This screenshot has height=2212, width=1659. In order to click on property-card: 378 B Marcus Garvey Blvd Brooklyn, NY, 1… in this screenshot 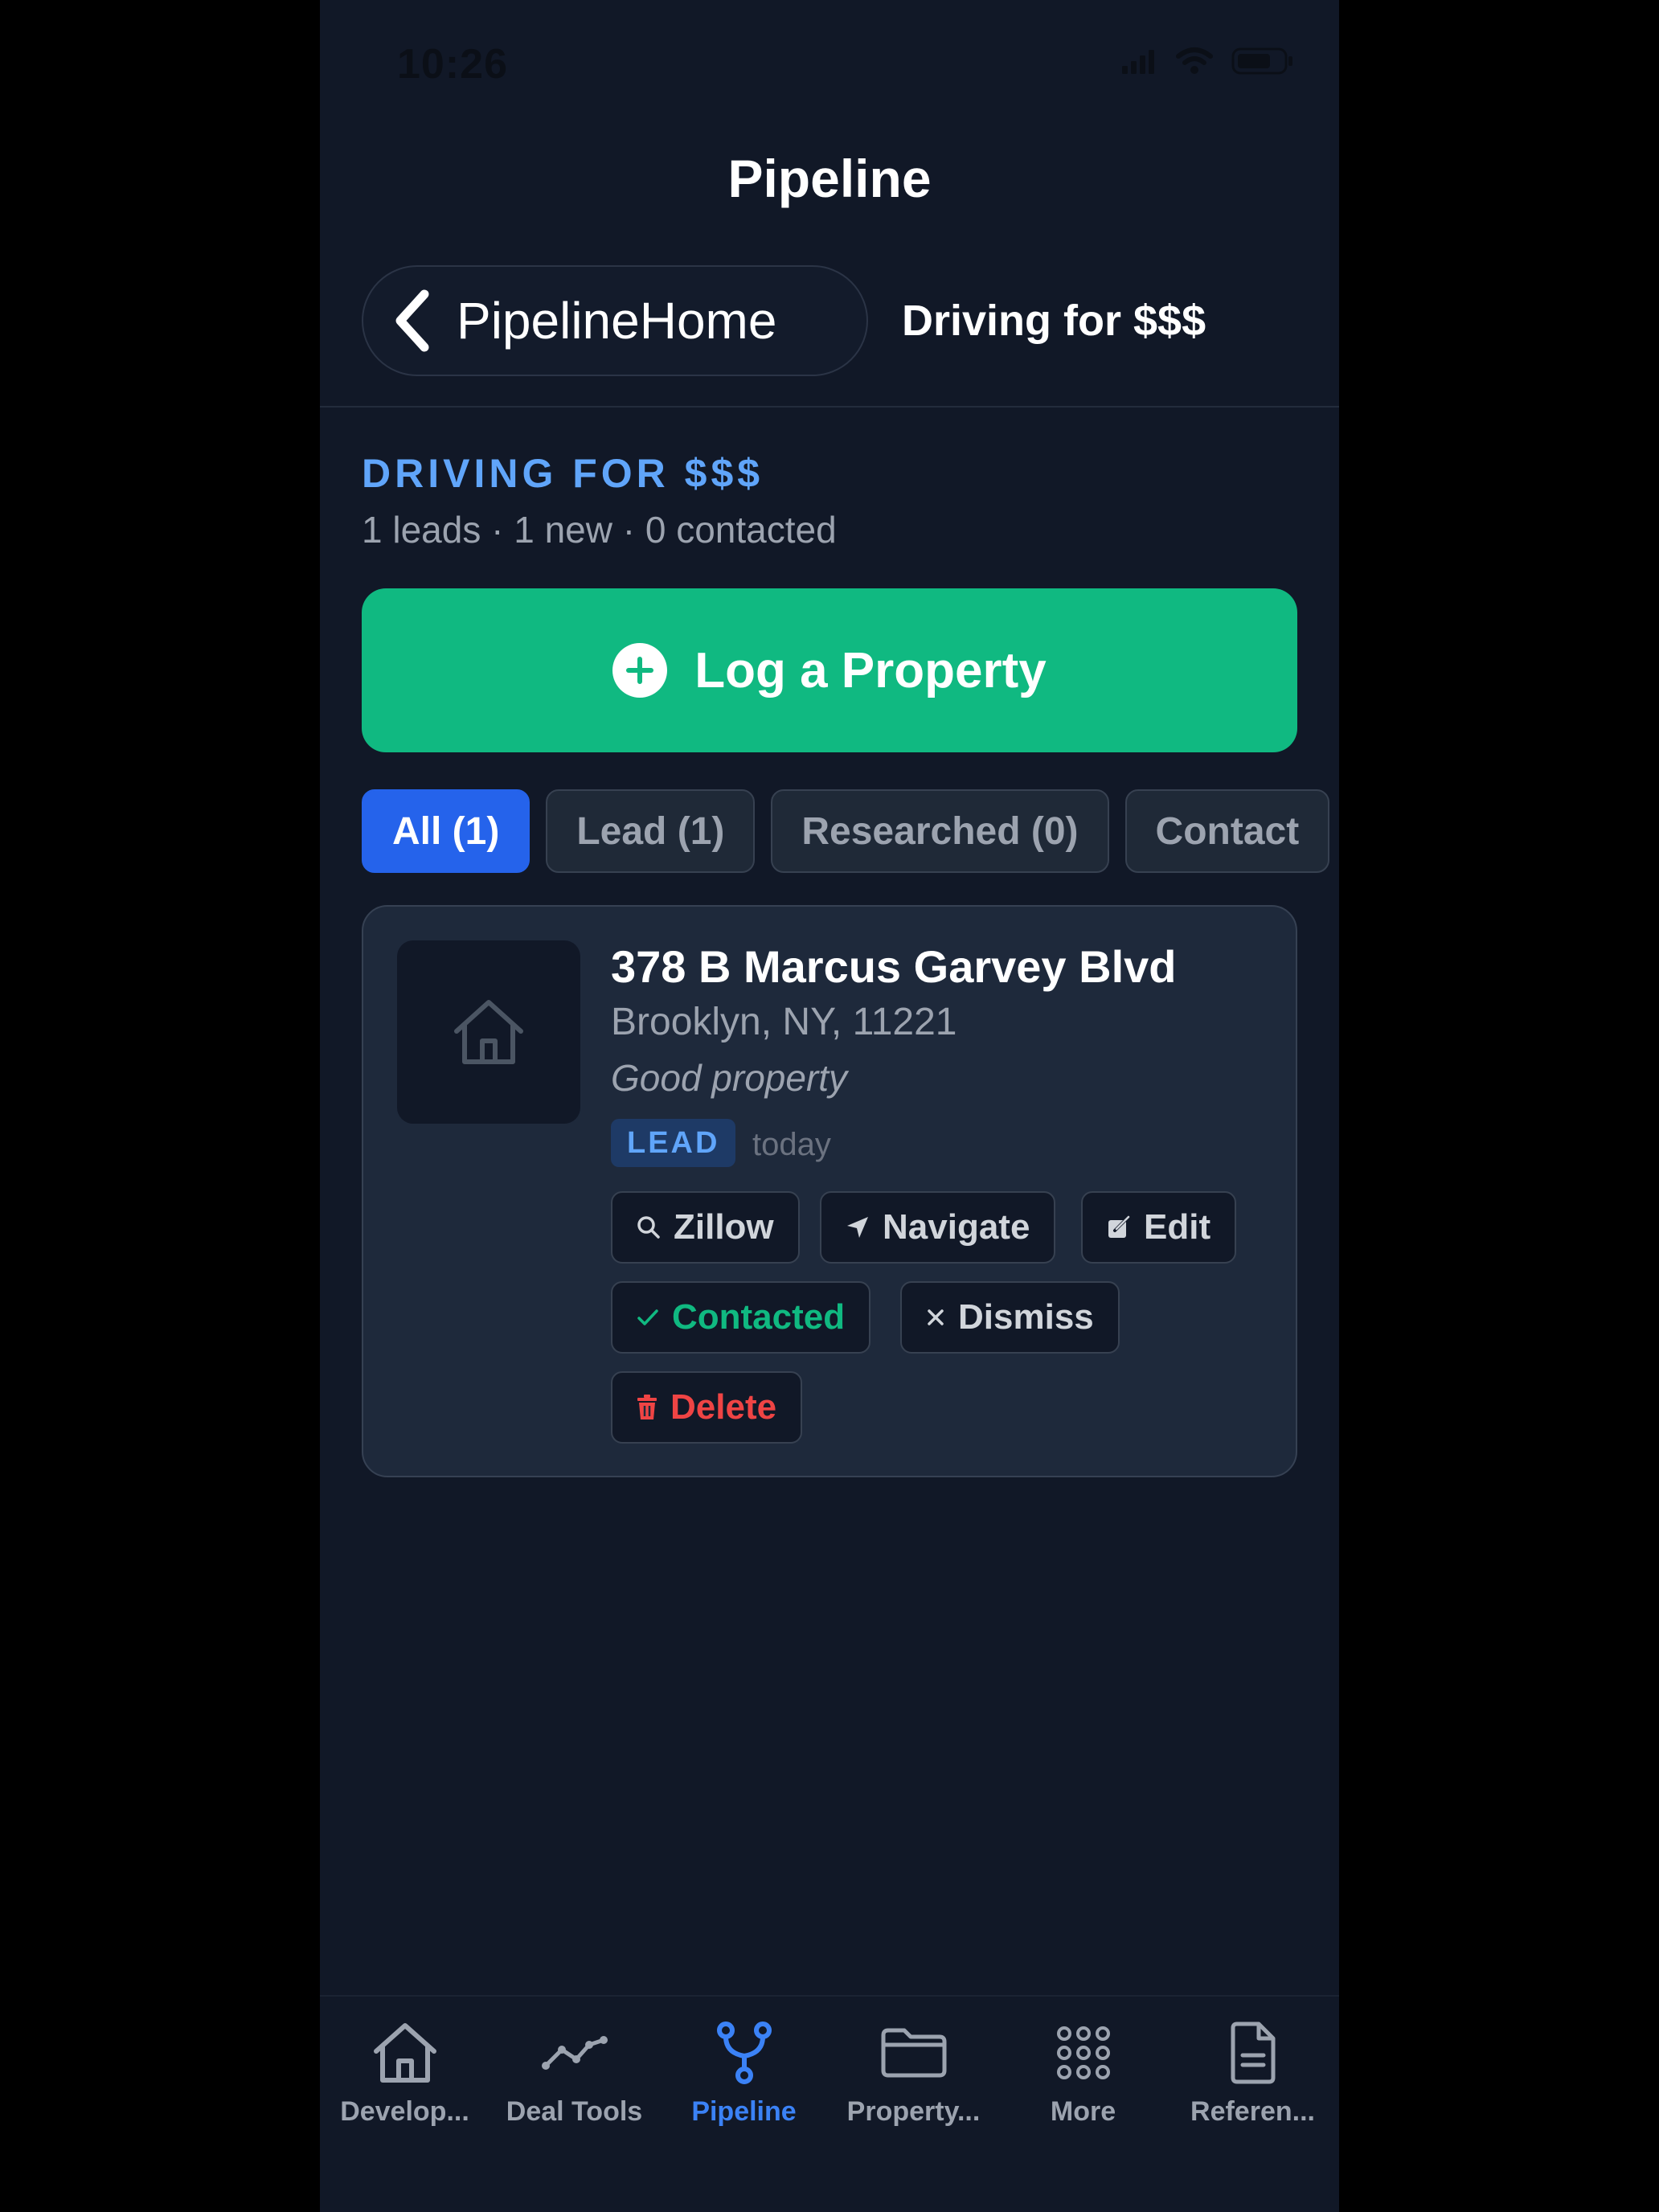, I will do `click(829, 1191)`.